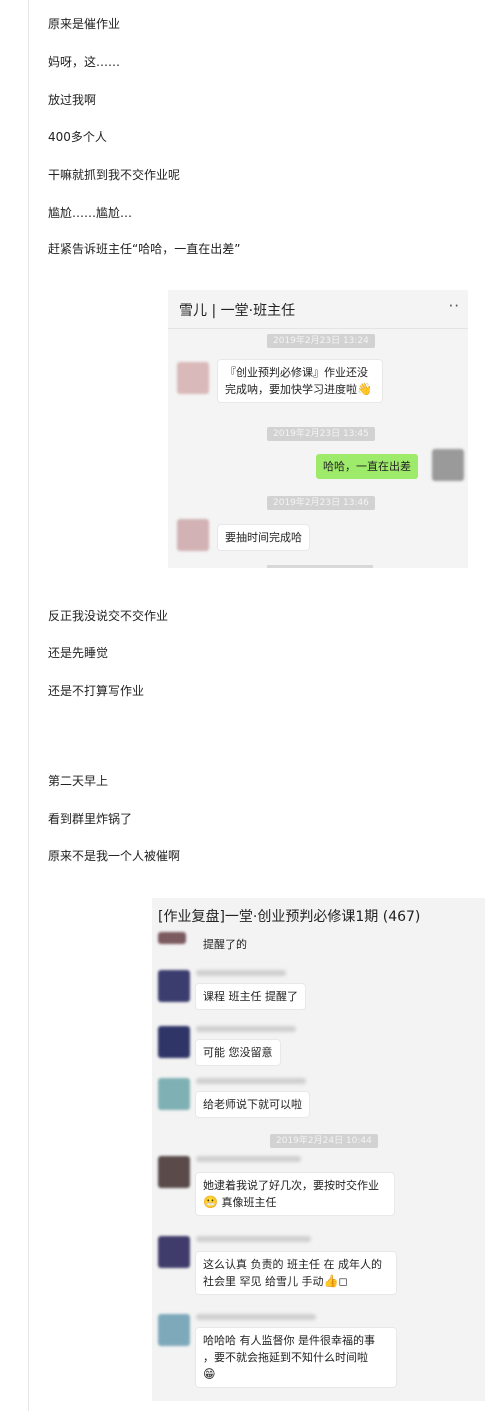  Describe the element at coordinates (292, 1264) in the screenshot. I see `message-text: 这么认真 负责的 班主任 在 成年人的` at that location.